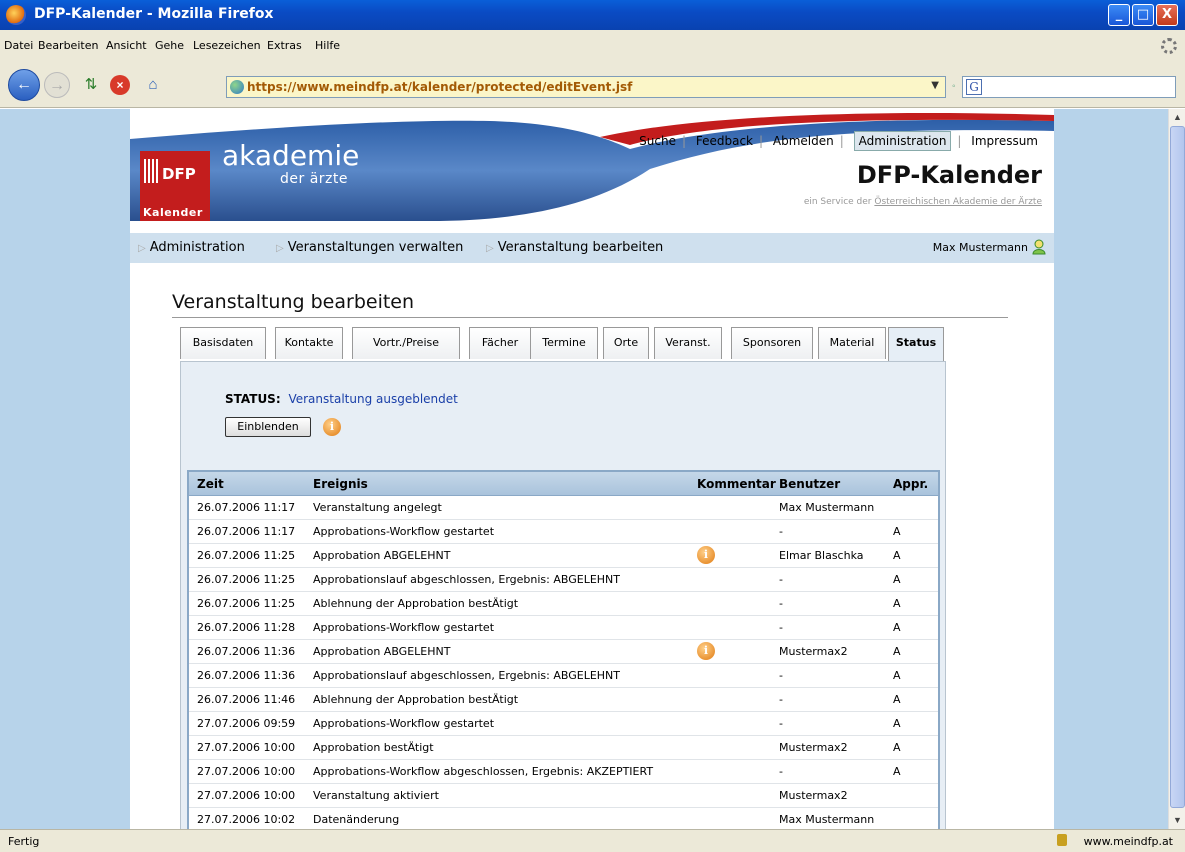  What do you see at coordinates (688, 343) in the screenshot?
I see `tab-veranst: Veranst.` at bounding box center [688, 343].